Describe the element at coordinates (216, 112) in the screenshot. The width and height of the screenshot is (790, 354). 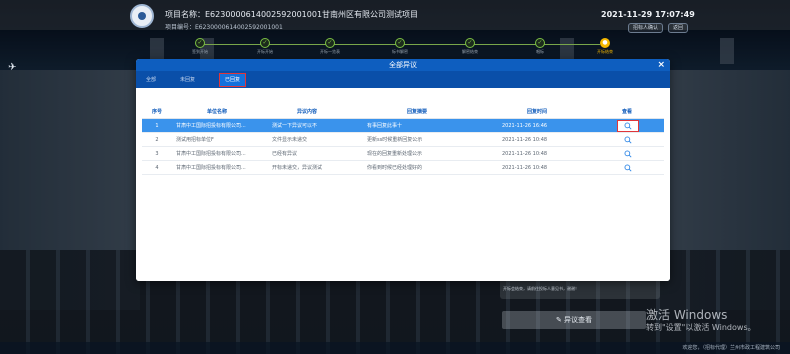
I see `column-header: 单位名称` at that location.